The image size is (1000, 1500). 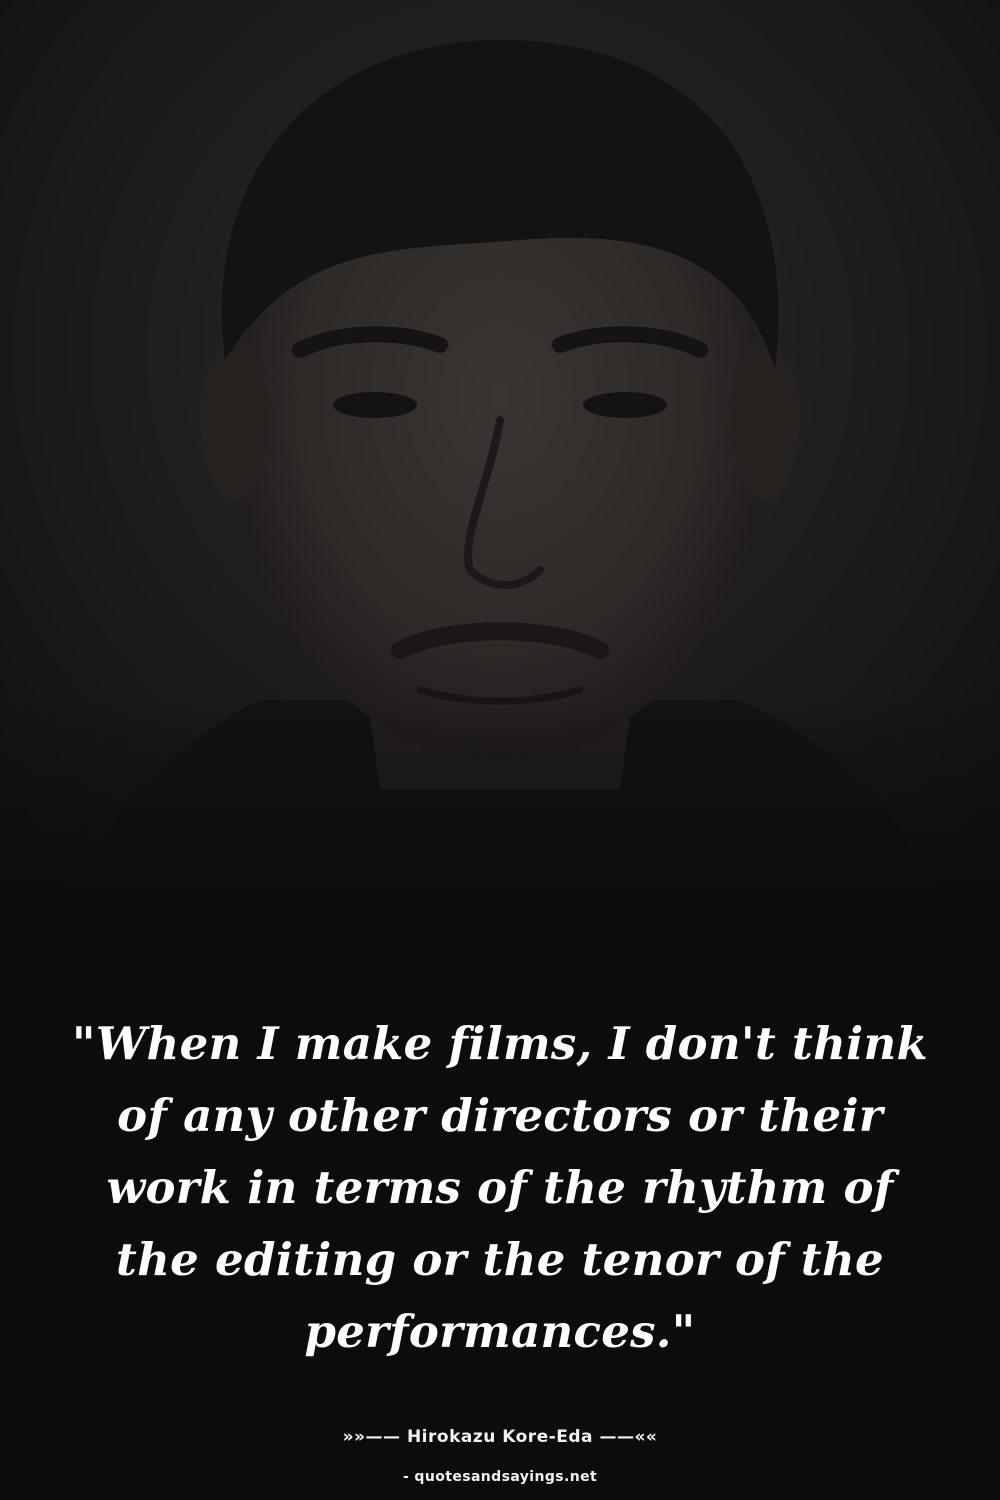 What do you see at coordinates (500, 1477) in the screenshot?
I see `source-credit: - quotesandsayings.net` at bounding box center [500, 1477].